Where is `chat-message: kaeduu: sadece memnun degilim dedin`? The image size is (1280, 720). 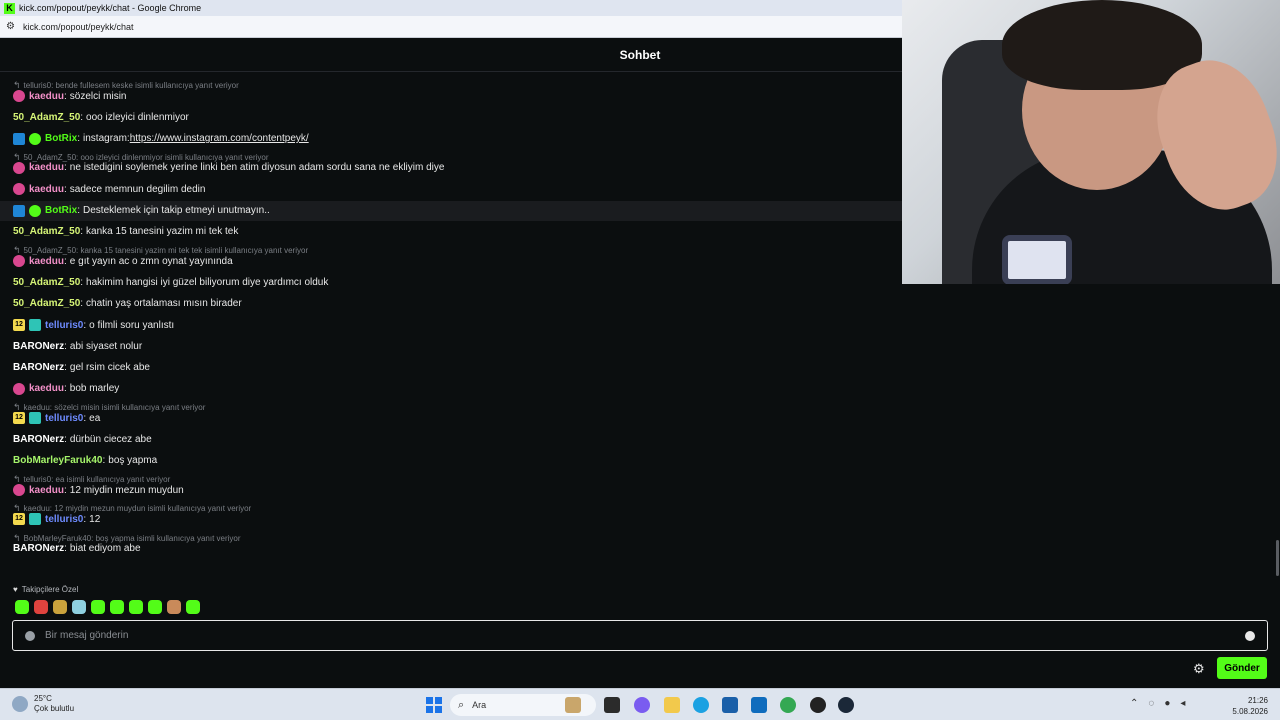 chat-message: kaeduu: sadece memnun degilim dedin is located at coordinates (451, 189).